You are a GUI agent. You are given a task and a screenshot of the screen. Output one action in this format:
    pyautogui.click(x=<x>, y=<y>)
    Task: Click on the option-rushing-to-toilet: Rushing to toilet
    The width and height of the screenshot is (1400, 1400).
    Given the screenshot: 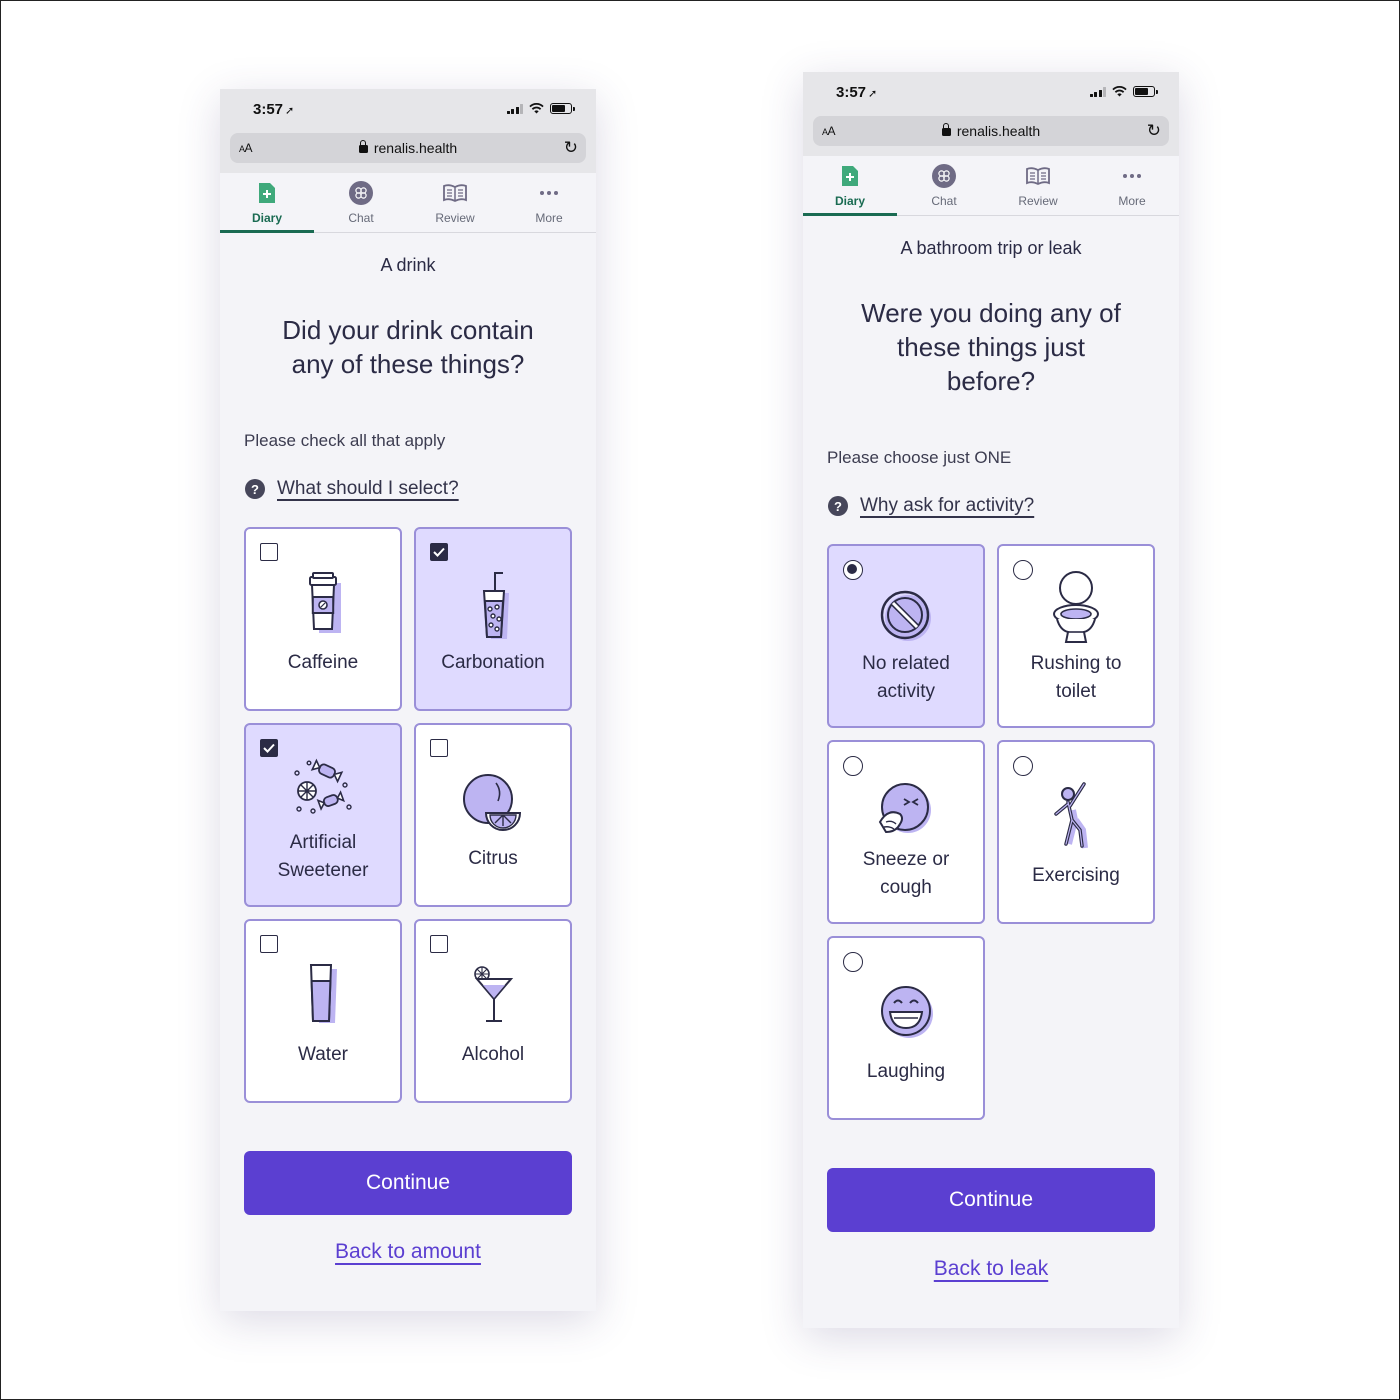 What is the action you would take?
    pyautogui.click(x=1076, y=636)
    